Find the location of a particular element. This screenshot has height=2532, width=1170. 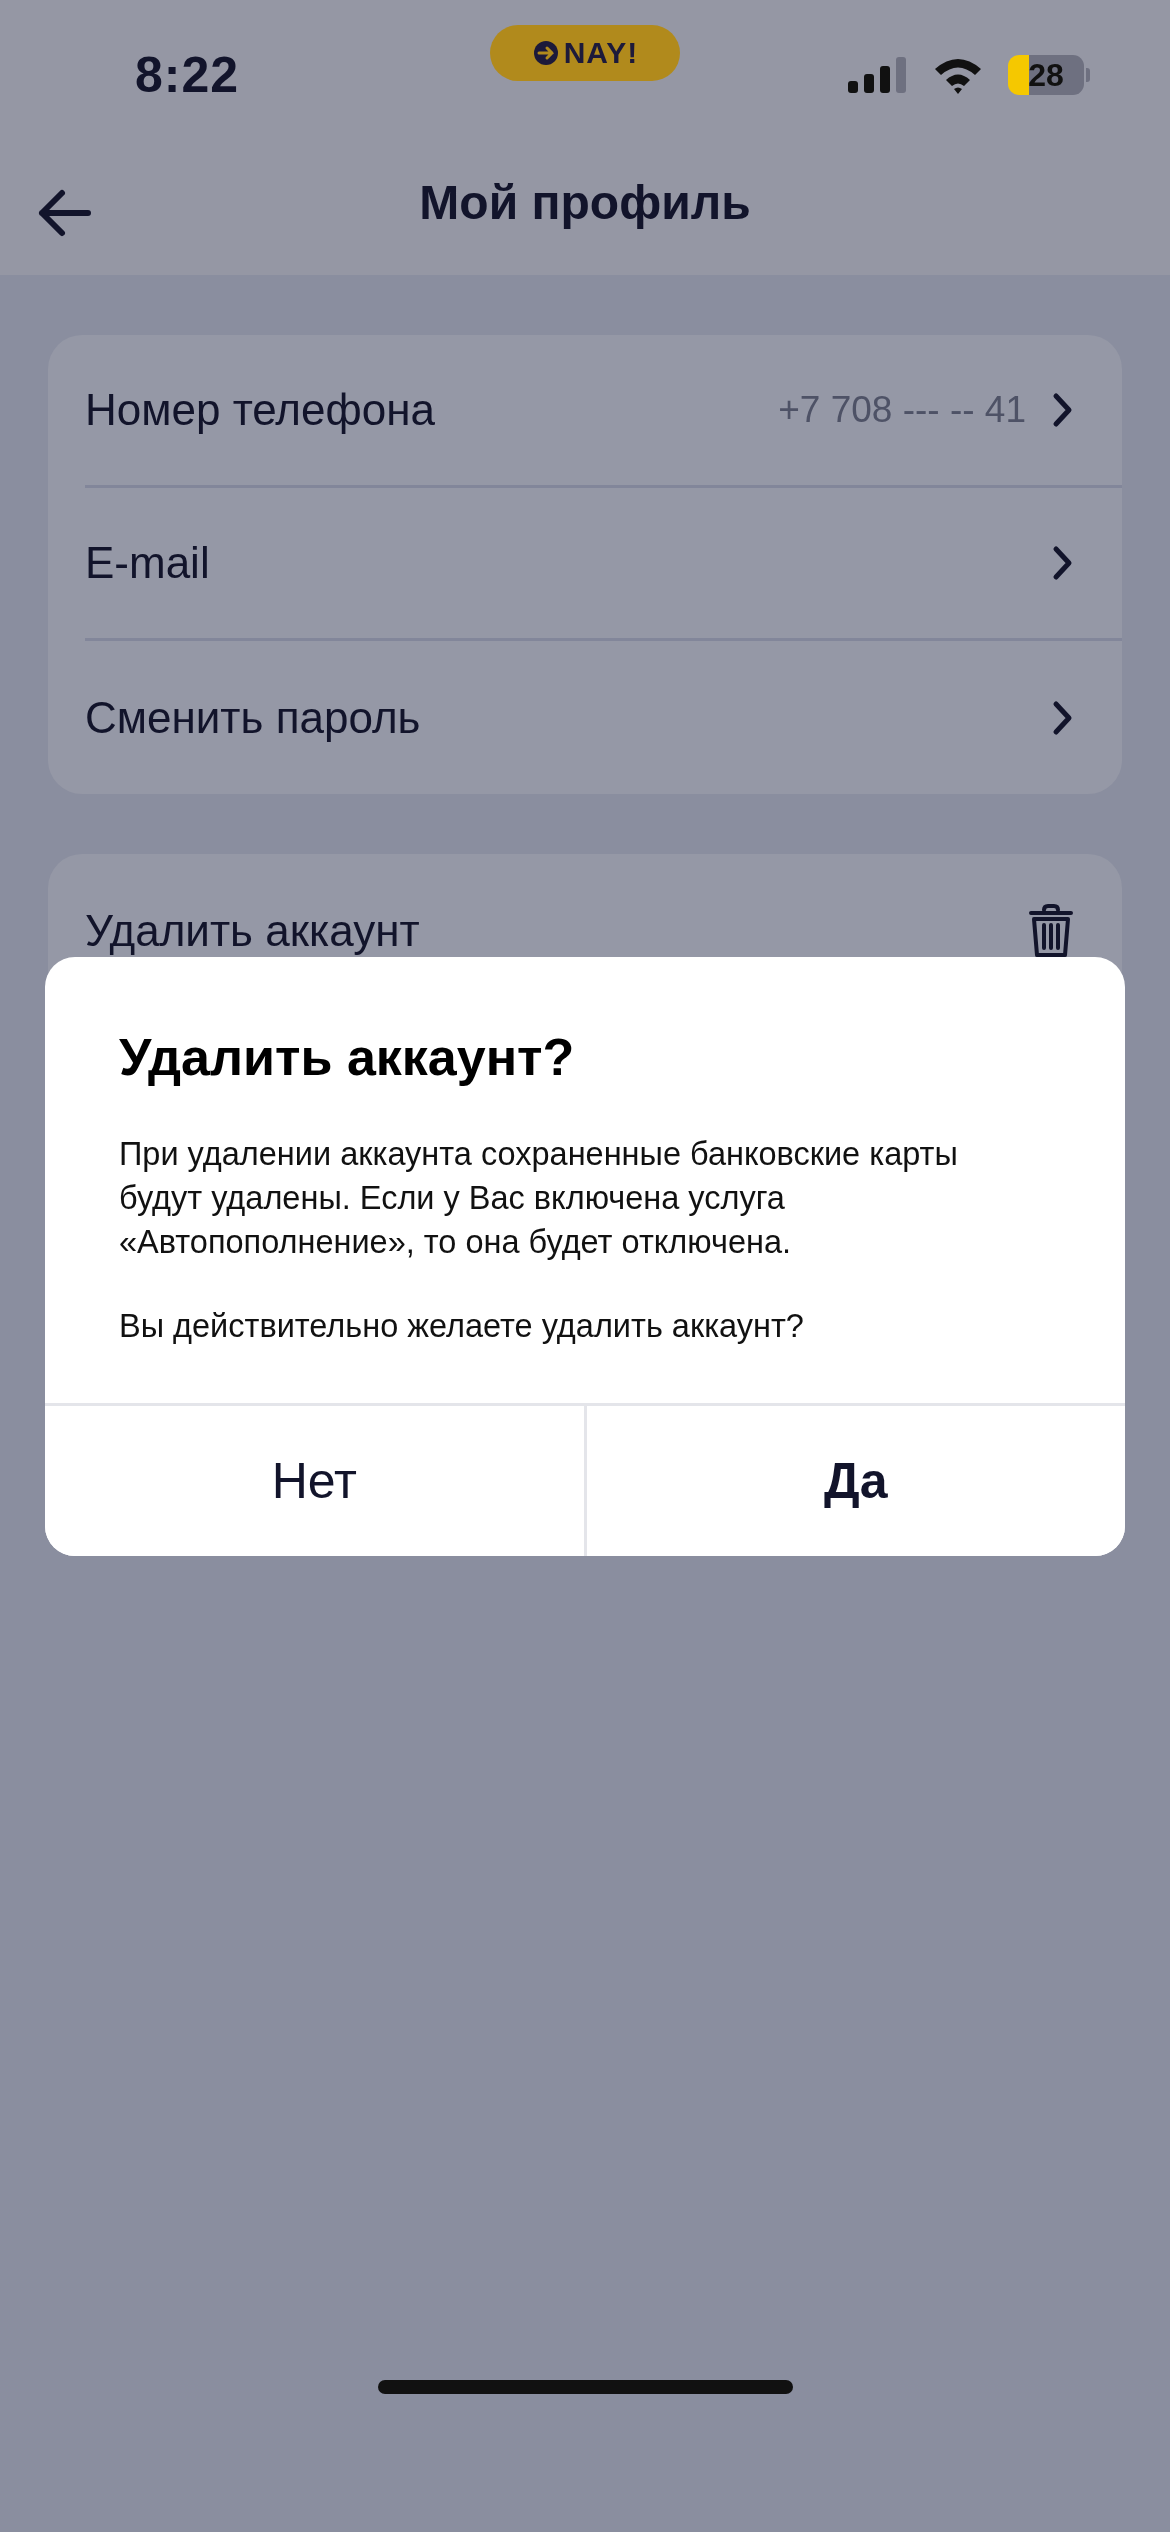

arrow-circle-icon is located at coordinates (545, 53).